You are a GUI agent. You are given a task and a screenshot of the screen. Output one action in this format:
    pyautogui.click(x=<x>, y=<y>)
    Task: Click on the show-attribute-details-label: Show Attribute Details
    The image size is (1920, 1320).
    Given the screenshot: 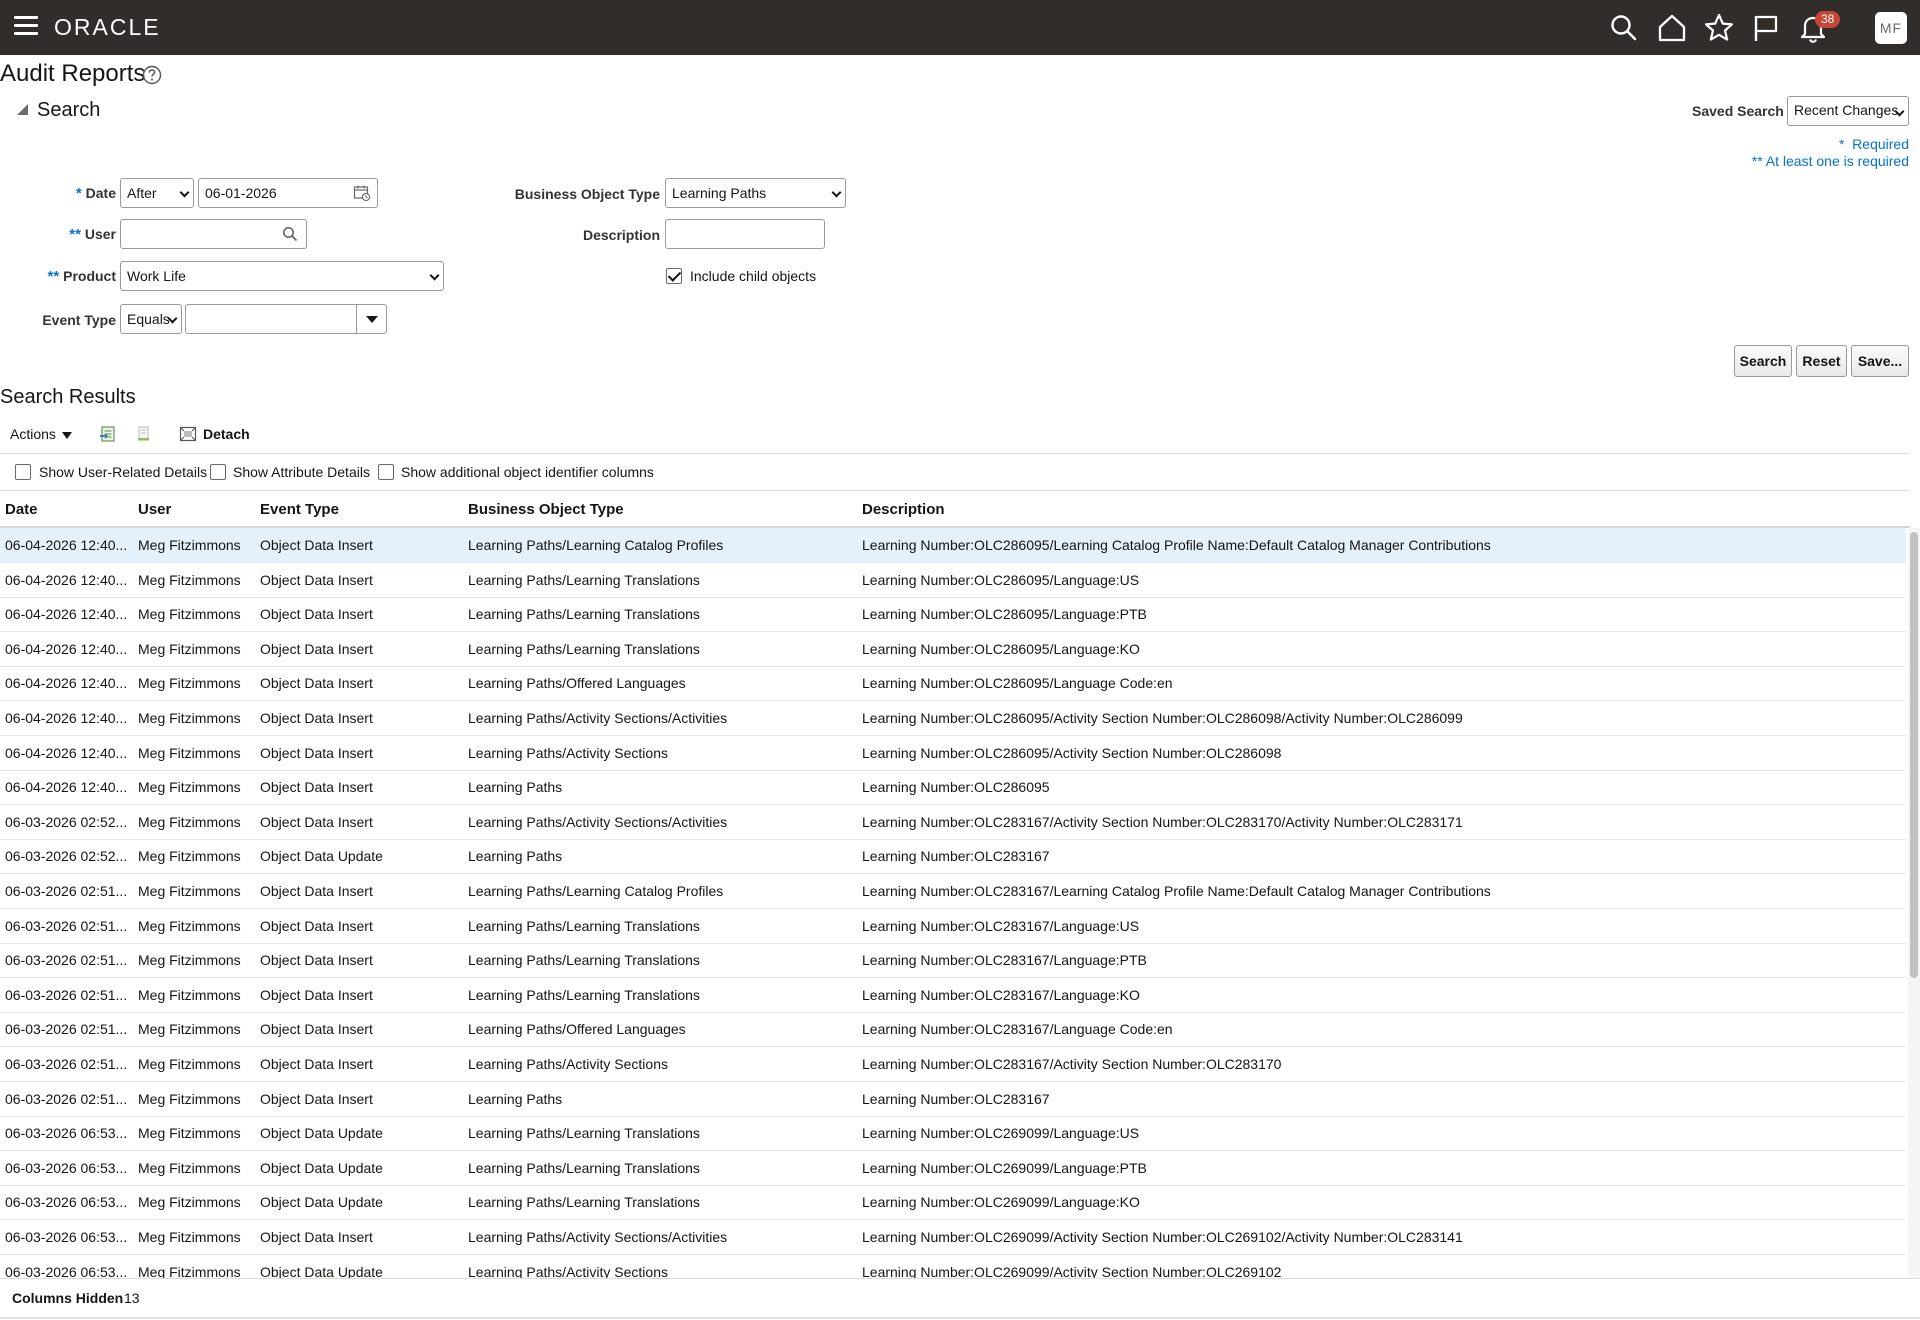 What is the action you would take?
    pyautogui.click(x=301, y=472)
    